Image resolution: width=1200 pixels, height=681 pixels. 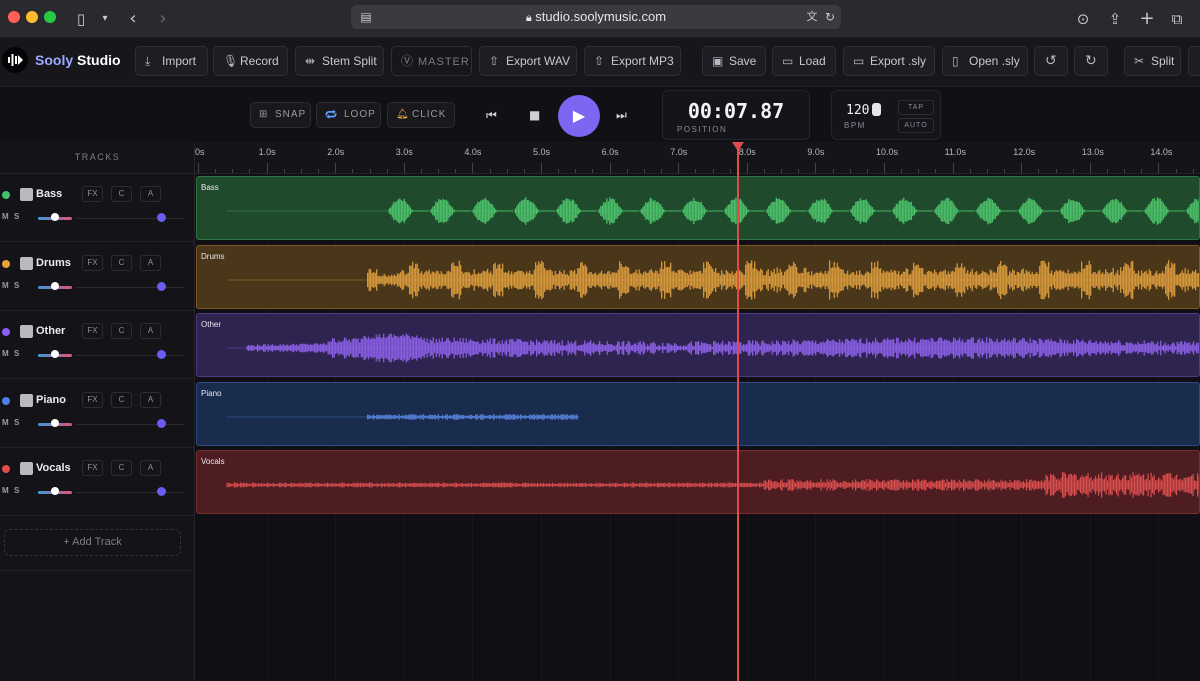 What do you see at coordinates (1051, 61) in the screenshot?
I see `undo-button: ↺` at bounding box center [1051, 61].